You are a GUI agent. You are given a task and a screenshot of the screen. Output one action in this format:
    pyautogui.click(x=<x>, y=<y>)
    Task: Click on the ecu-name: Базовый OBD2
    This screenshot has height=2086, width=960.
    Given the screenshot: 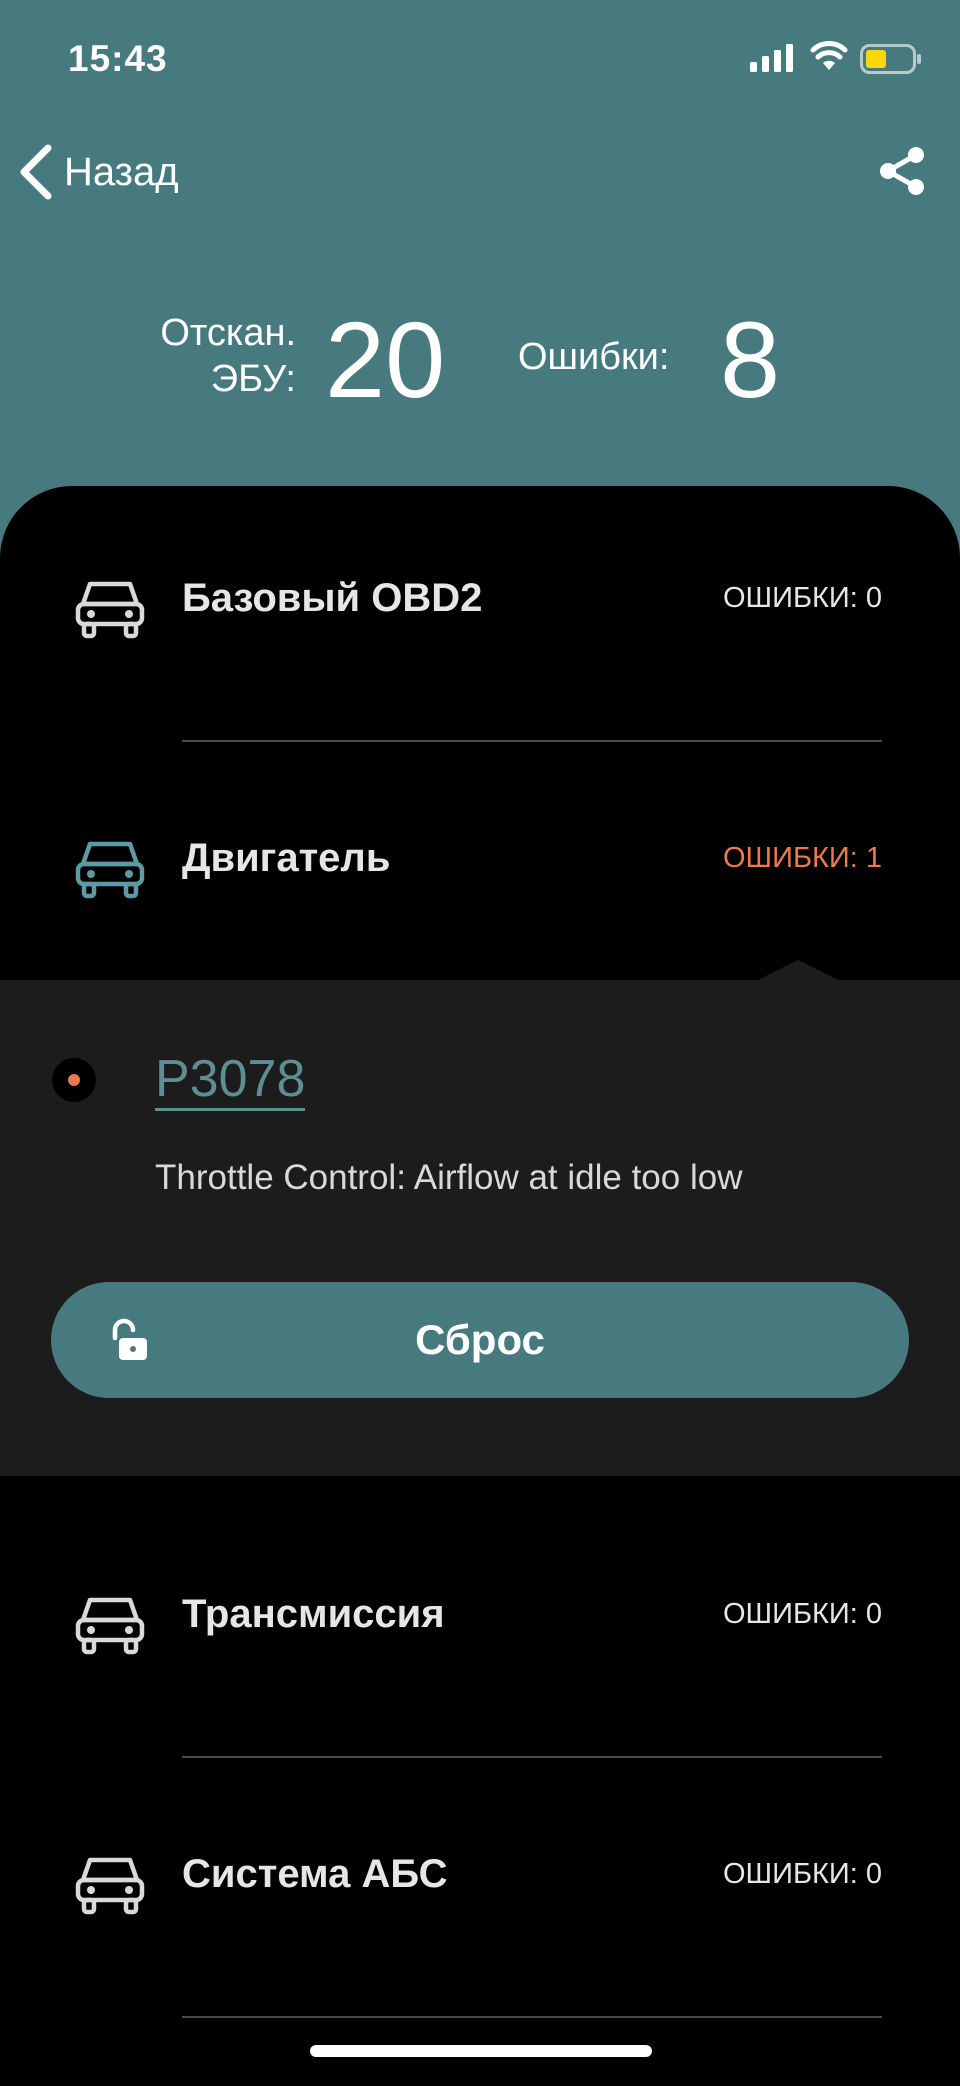 What is the action you would take?
    pyautogui.click(x=332, y=598)
    